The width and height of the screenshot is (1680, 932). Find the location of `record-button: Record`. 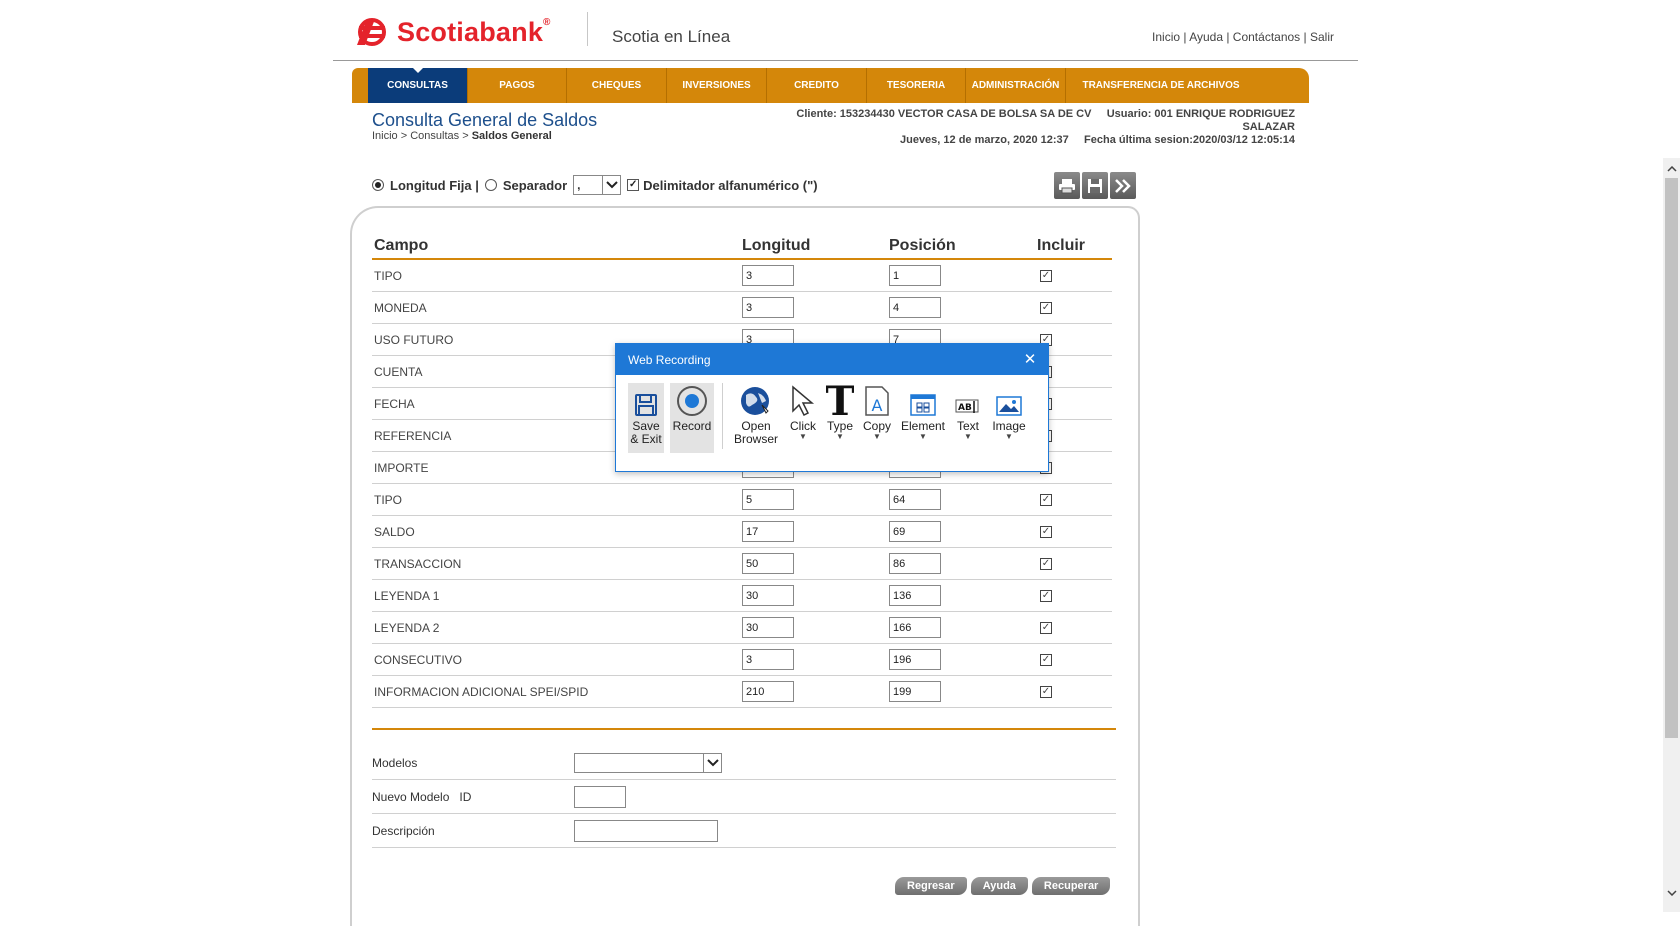

record-button: Record is located at coordinates (692, 418).